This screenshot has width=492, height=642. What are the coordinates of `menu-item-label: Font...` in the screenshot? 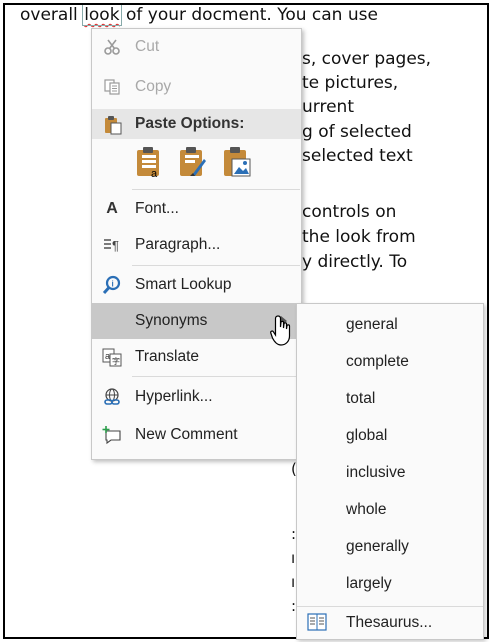 It's located at (157, 208).